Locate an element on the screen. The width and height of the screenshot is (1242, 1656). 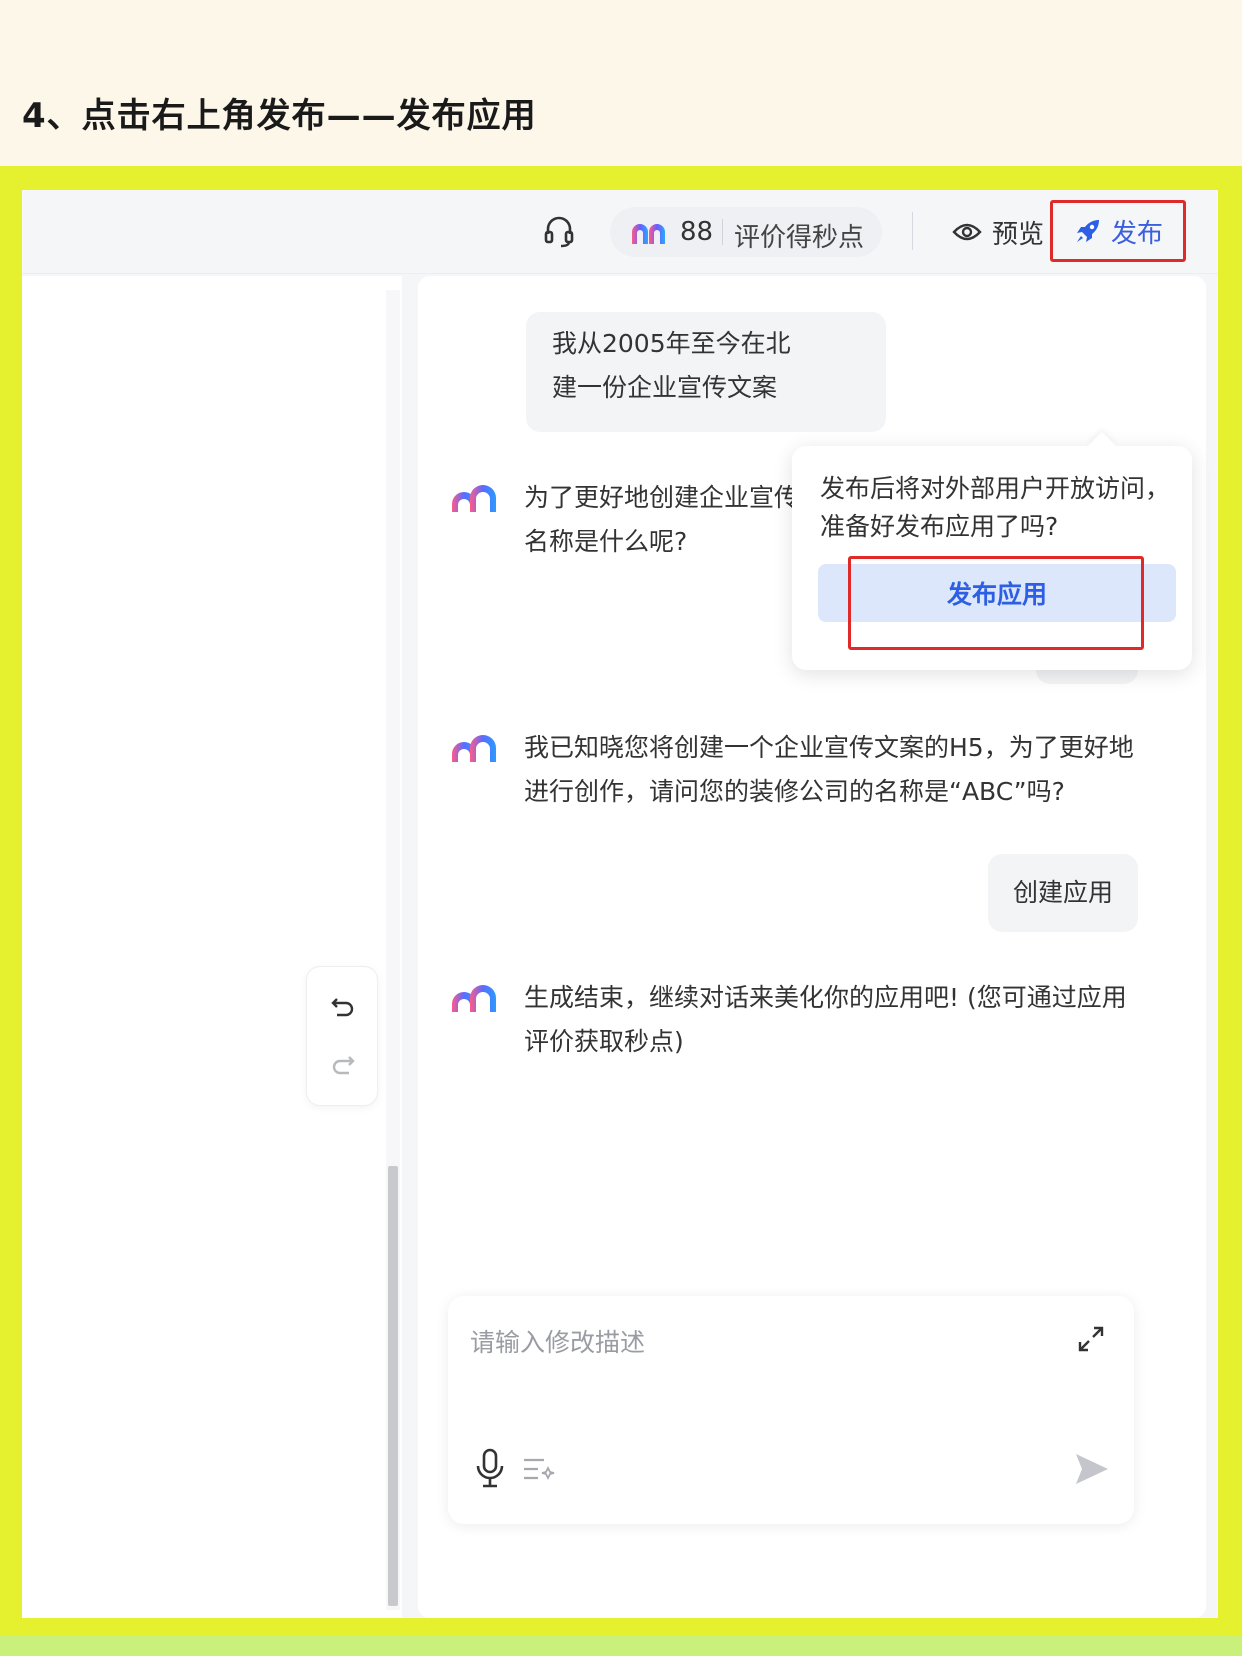
assistant-message: 生成结束，继续对话来美化你的应用吧! (您可通过应用评价获取秒点) is located at coordinates (795, 1021).